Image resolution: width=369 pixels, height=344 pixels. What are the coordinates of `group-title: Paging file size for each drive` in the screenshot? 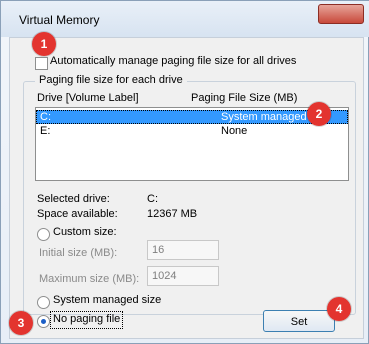 It's located at (111, 80).